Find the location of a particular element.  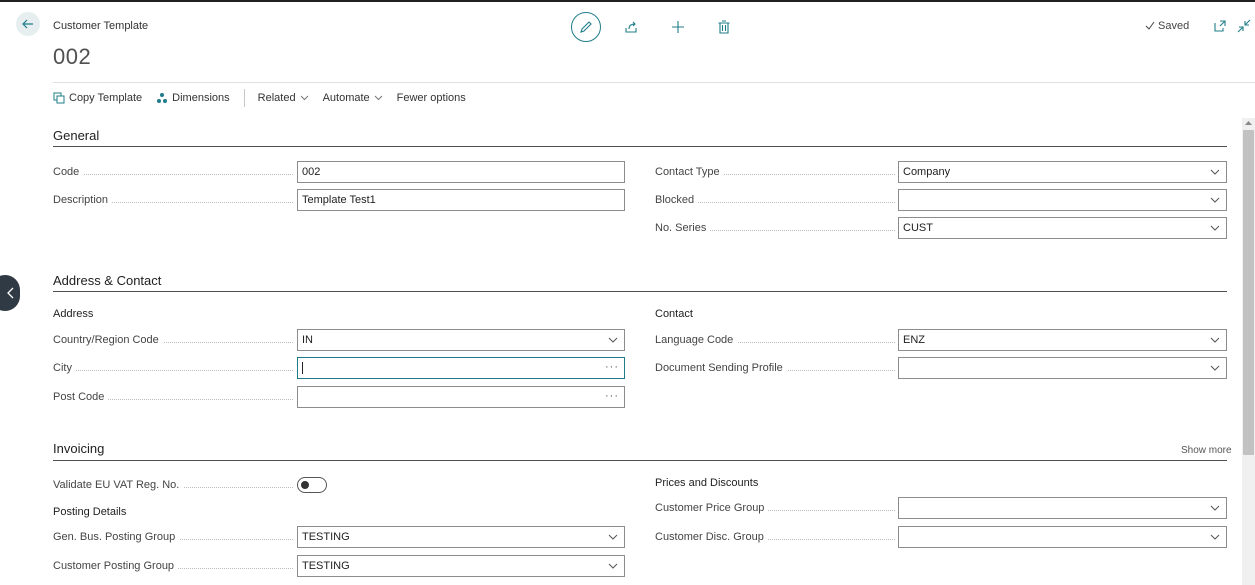

cust-posting-label: Customer Posting Group is located at coordinates (175, 566).